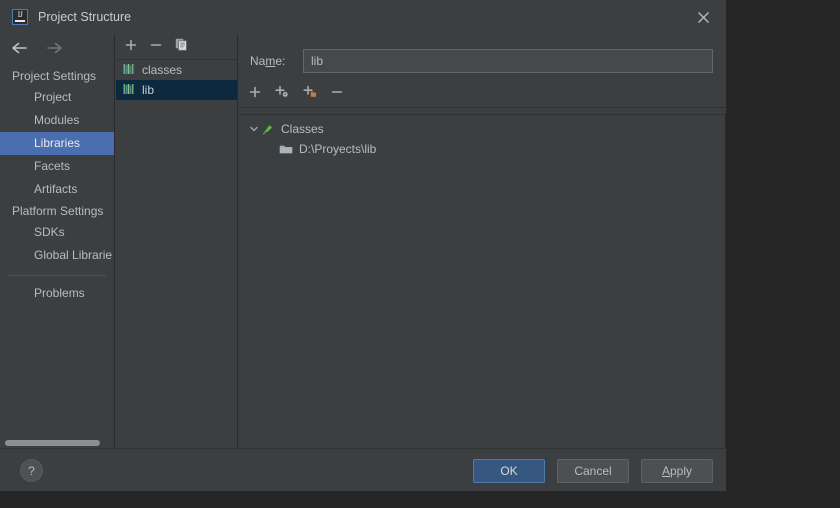  What do you see at coordinates (57, 120) in the screenshot?
I see `sidebar-item-modules: Modules` at bounding box center [57, 120].